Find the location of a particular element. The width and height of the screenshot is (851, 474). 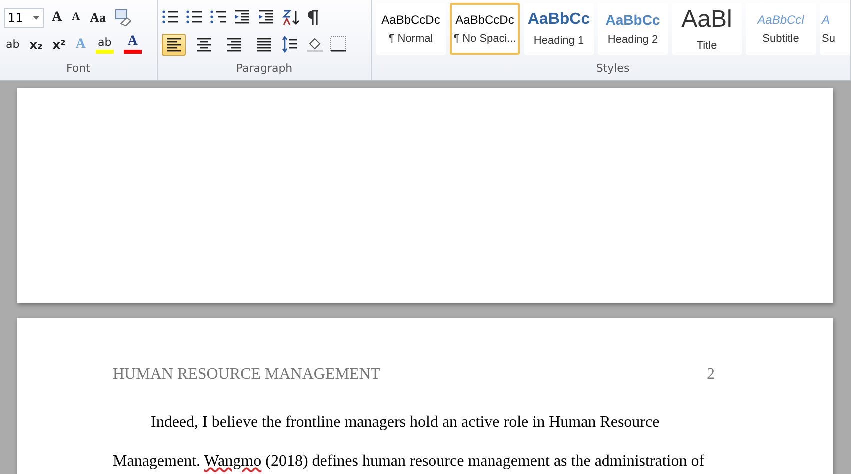

style-item: AaBbCc Heading 2 is located at coordinates (633, 29).